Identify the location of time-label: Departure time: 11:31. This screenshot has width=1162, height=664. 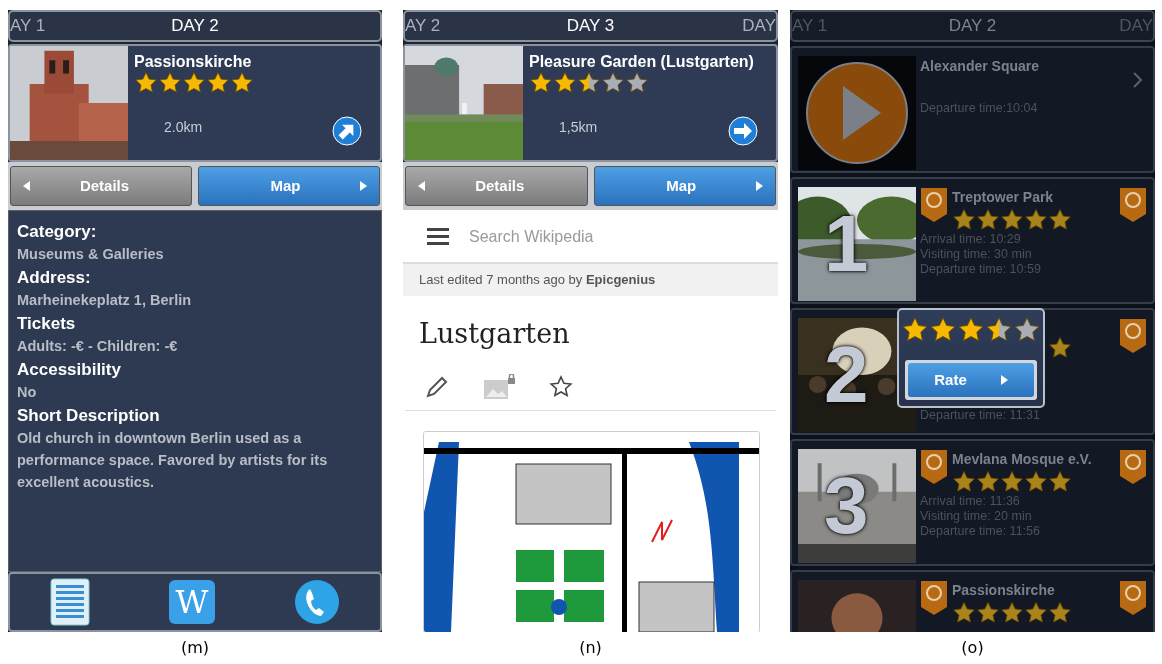
(980, 415).